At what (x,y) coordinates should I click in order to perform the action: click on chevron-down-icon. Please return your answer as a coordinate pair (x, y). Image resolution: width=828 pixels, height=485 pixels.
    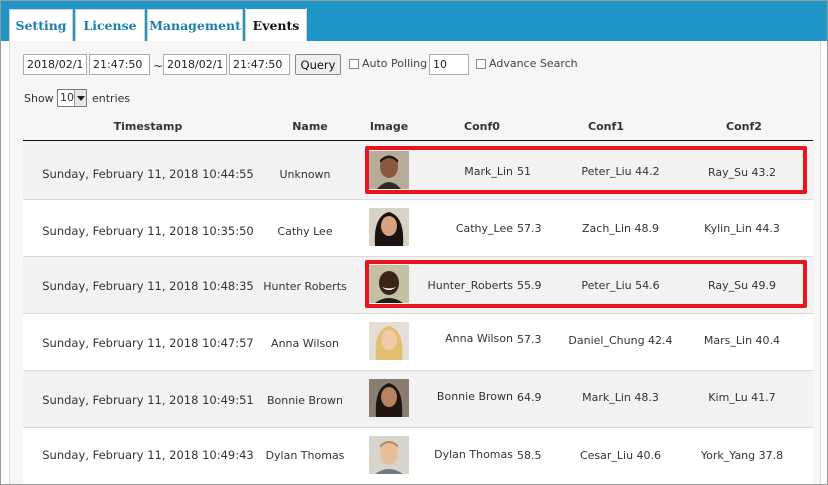
    Looking at the image, I should click on (80, 98).